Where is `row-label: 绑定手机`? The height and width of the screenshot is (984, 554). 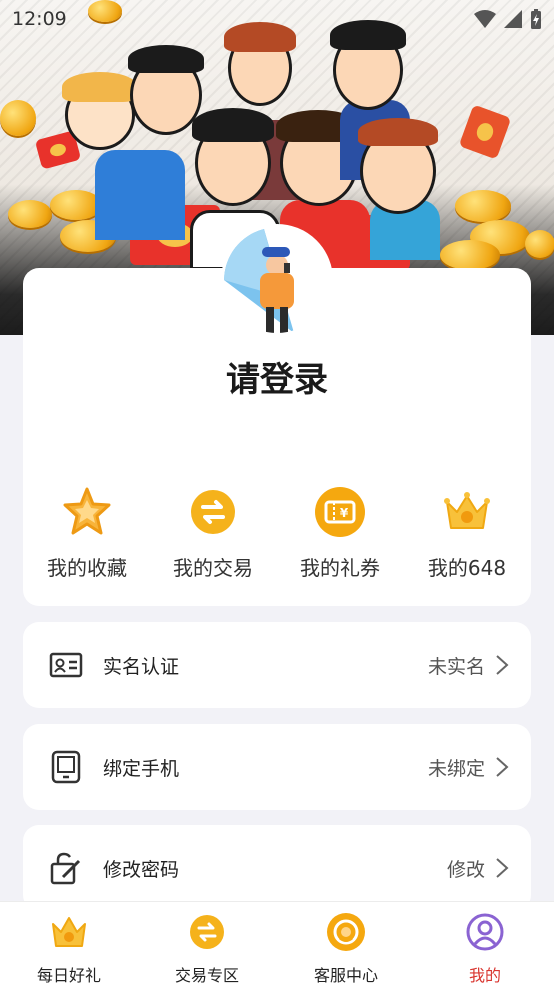 row-label: 绑定手机 is located at coordinates (141, 768).